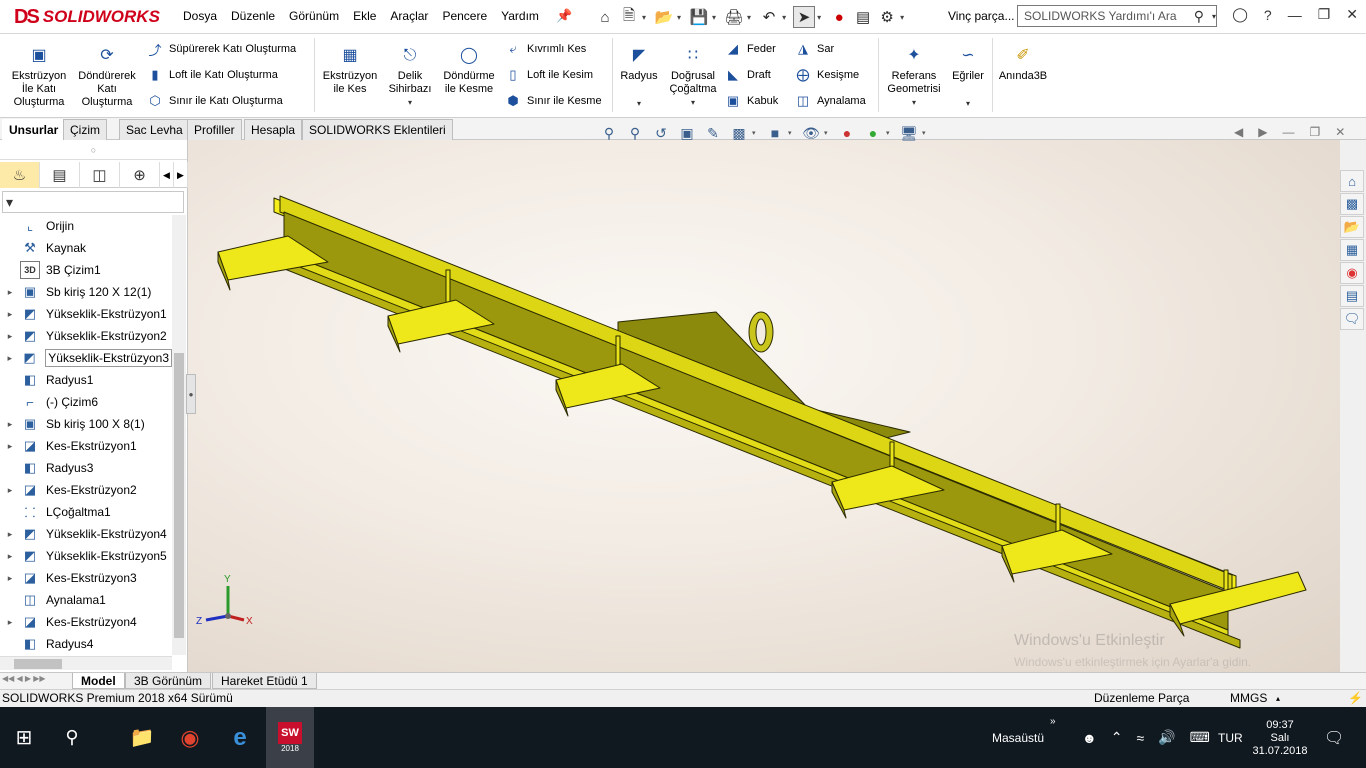  I want to click on property-manager-tab-icon: ▤, so click(60, 175).